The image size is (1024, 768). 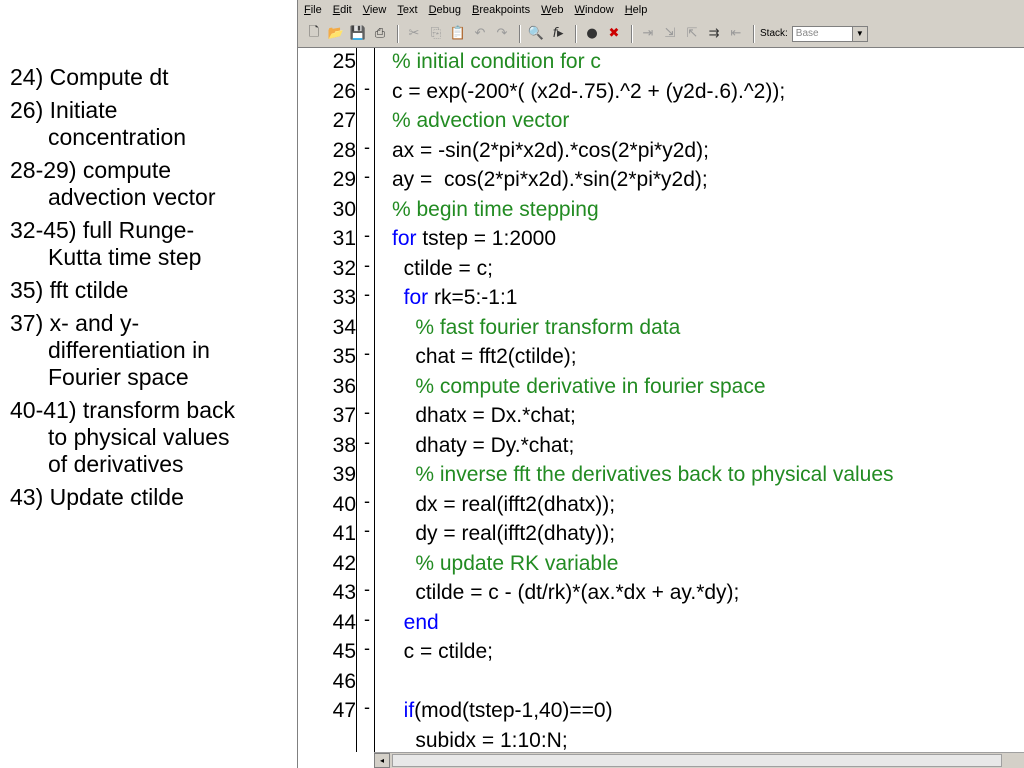 What do you see at coordinates (859, 33) in the screenshot?
I see `chevron-down-icon: ▼` at bounding box center [859, 33].